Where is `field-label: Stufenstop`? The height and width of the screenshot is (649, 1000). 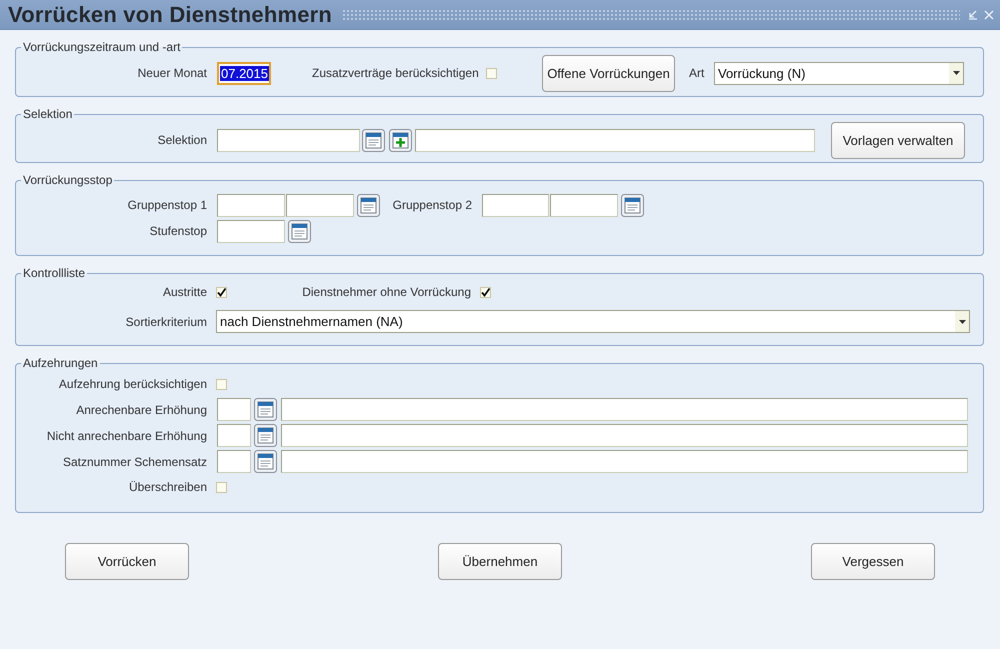
field-label: Stufenstop is located at coordinates (177, 231).